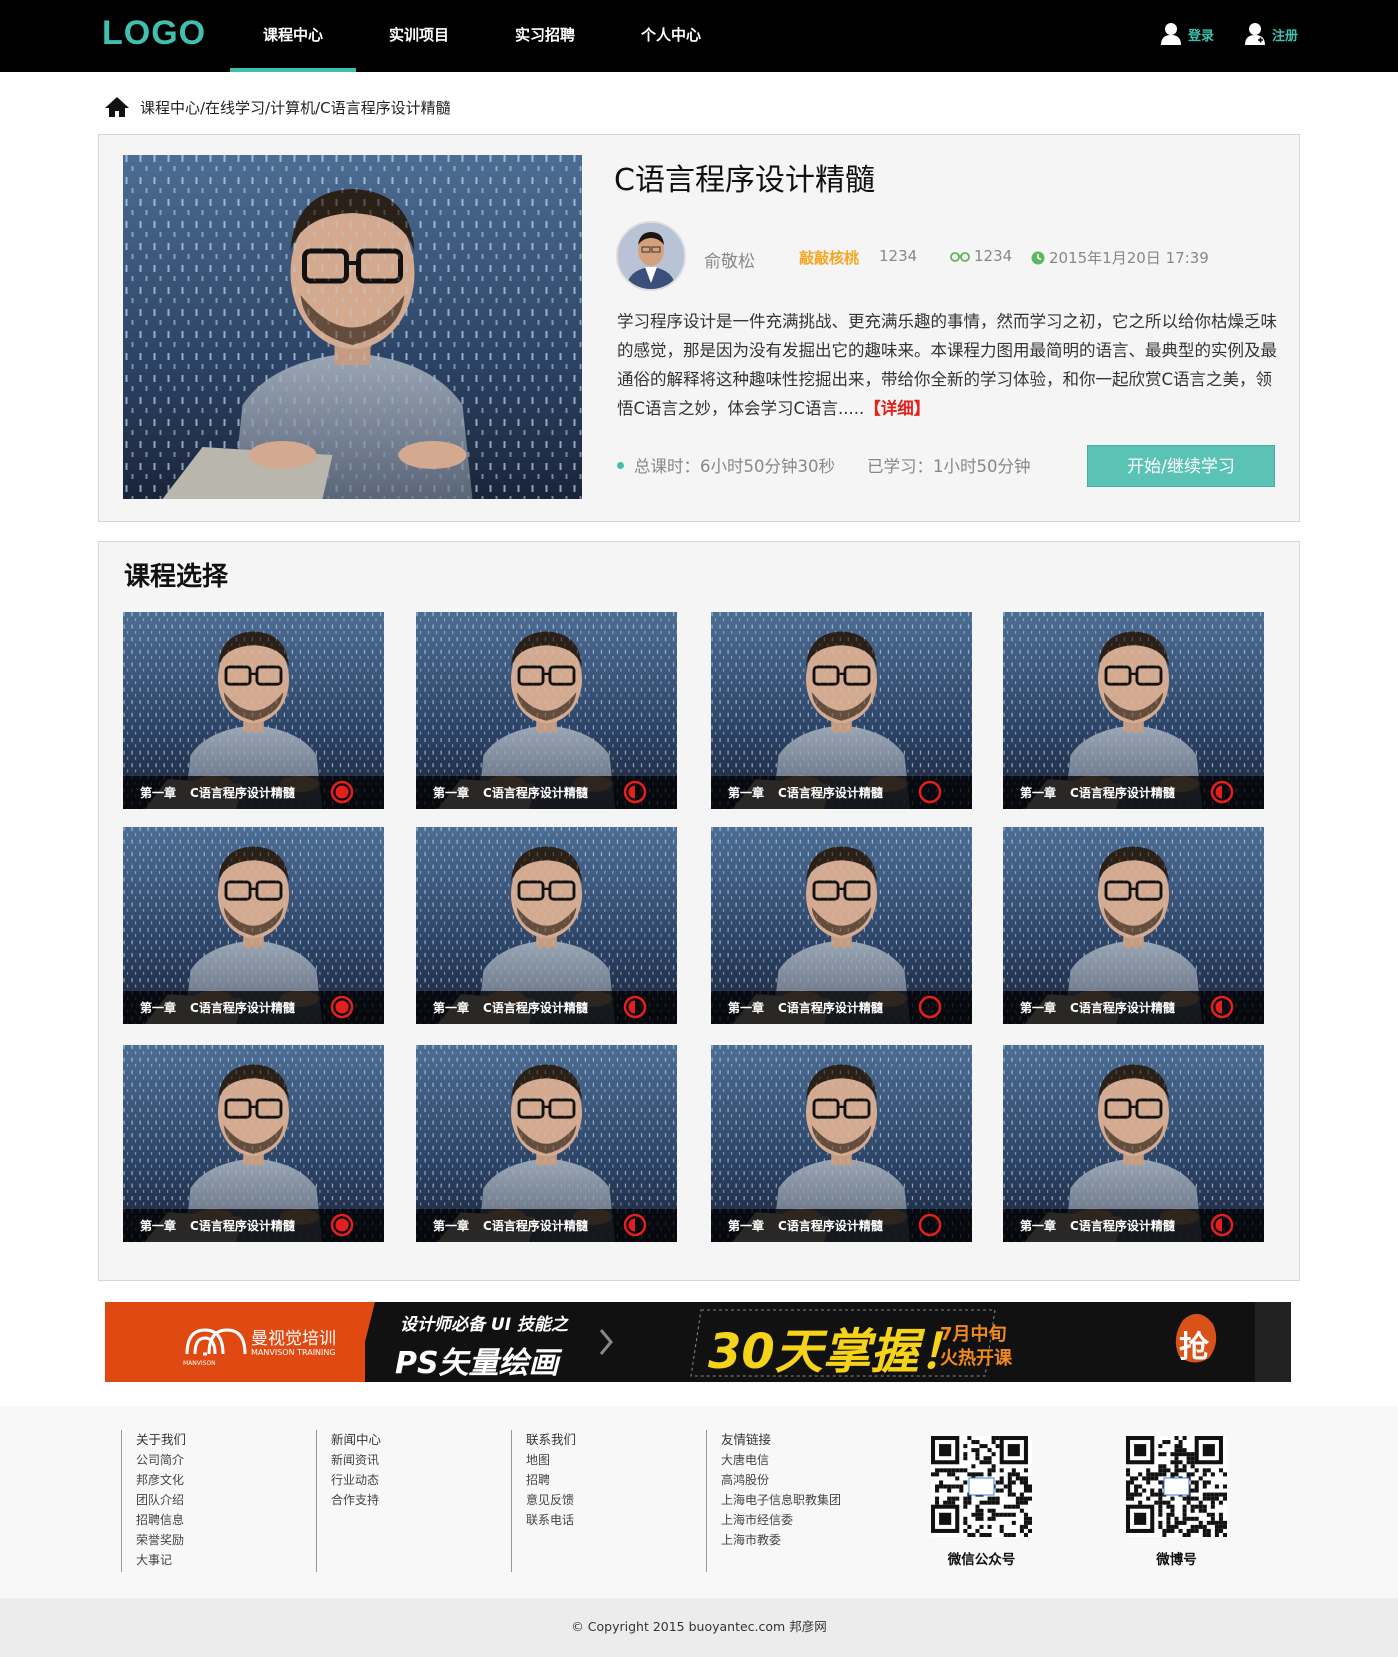 This screenshot has width=1398, height=1657. Describe the element at coordinates (973, 1334) in the screenshot. I see `banner-promo1: 7月中旬` at that location.